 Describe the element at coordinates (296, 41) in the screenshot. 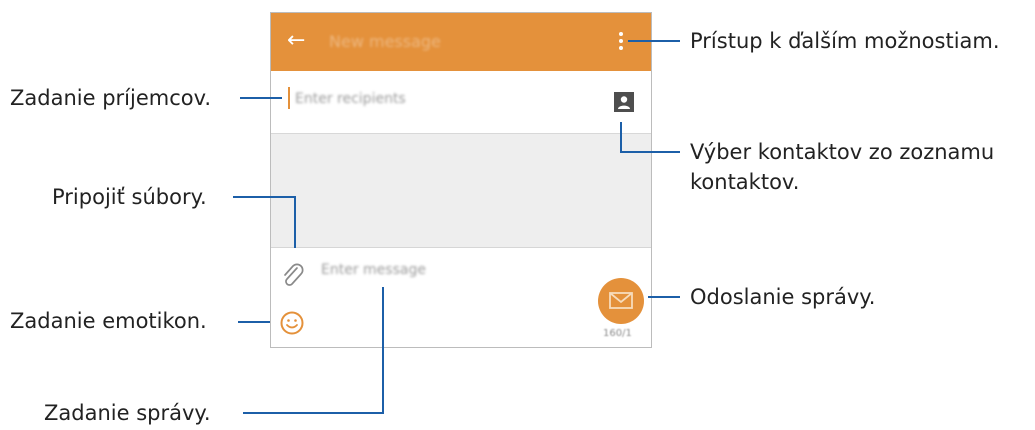

I see `back-arrow-icon: ←` at that location.